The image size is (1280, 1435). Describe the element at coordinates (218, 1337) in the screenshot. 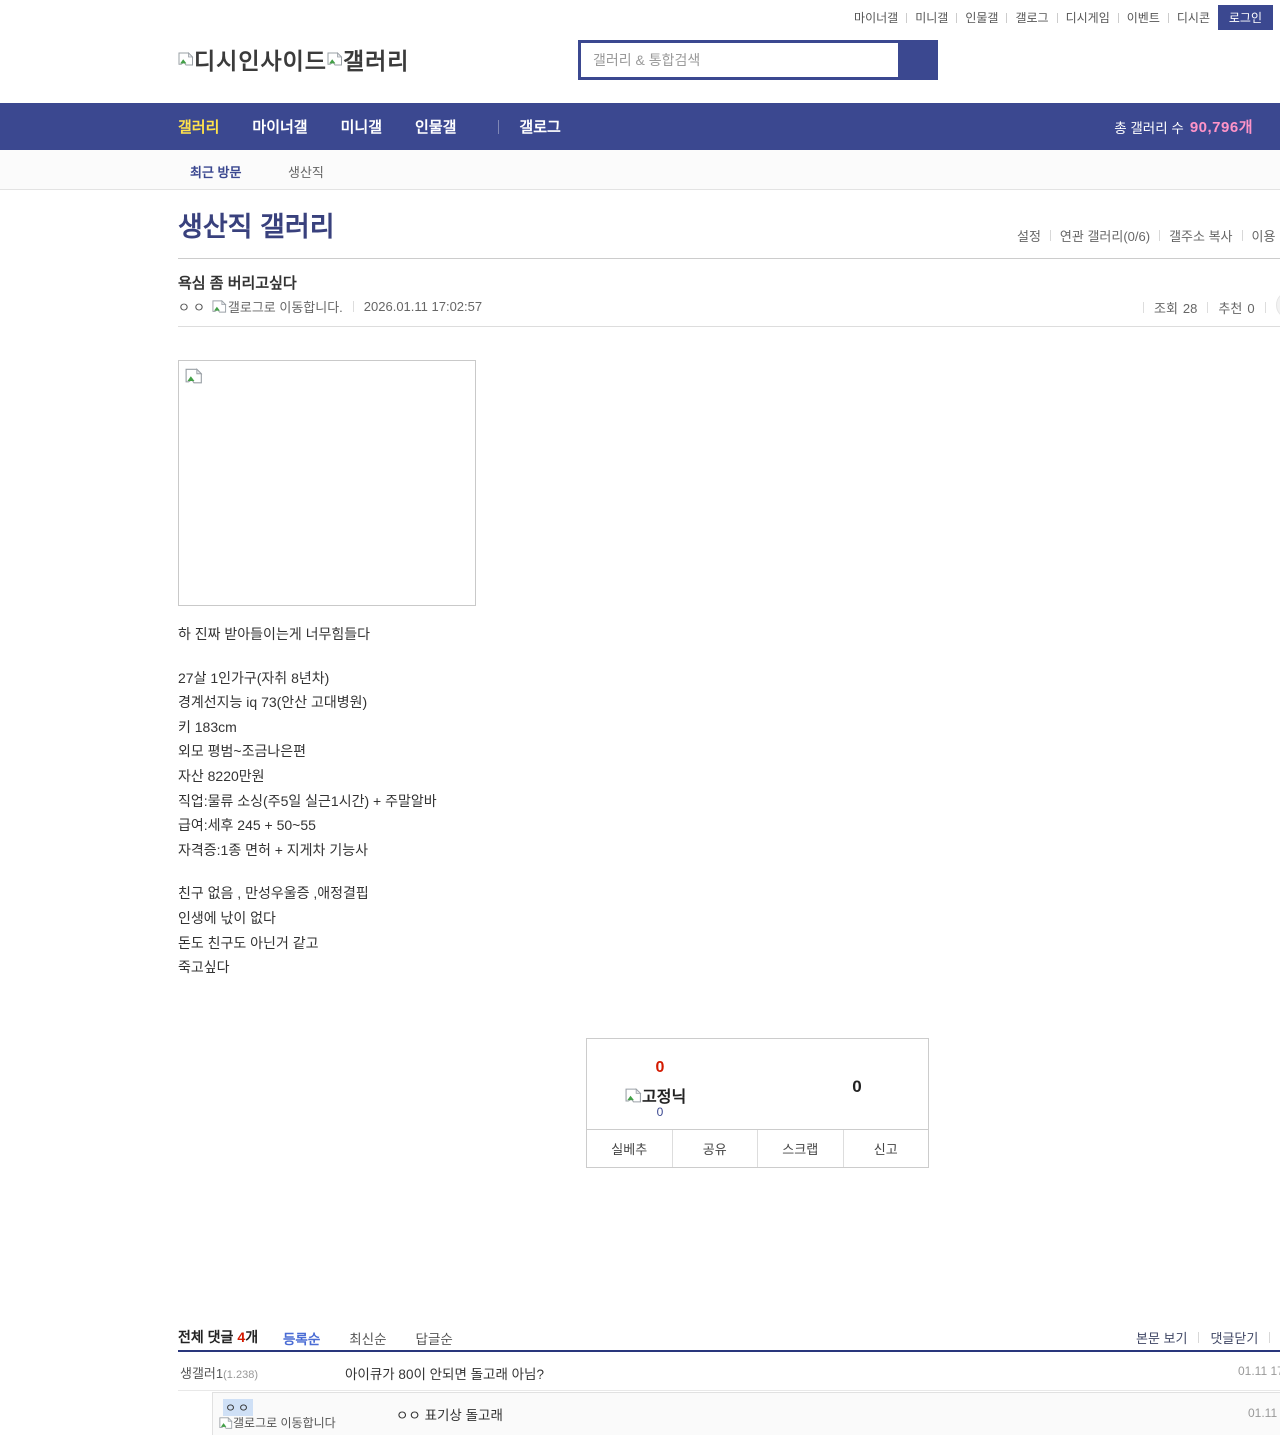

I see `comments-total: 전체 댓글 4개` at that location.